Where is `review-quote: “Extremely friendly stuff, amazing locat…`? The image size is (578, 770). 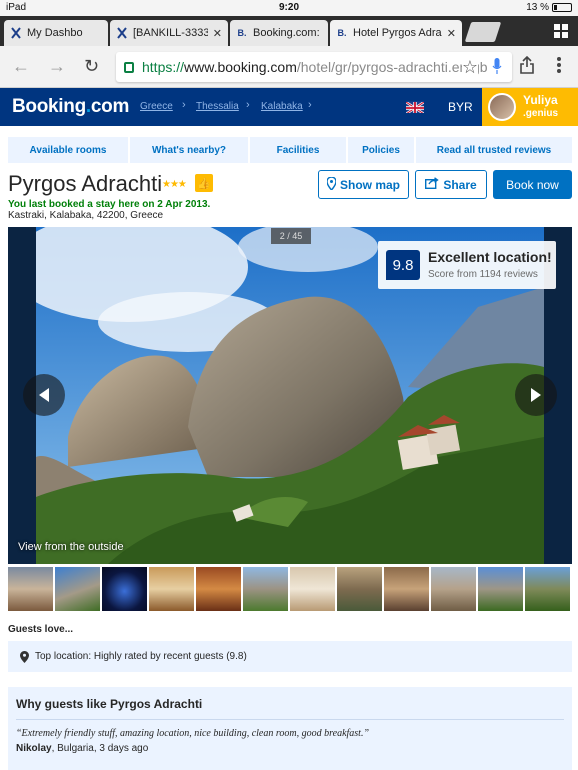
review-quote: “Extremely friendly stuff, amazing locat… is located at coordinates (193, 733).